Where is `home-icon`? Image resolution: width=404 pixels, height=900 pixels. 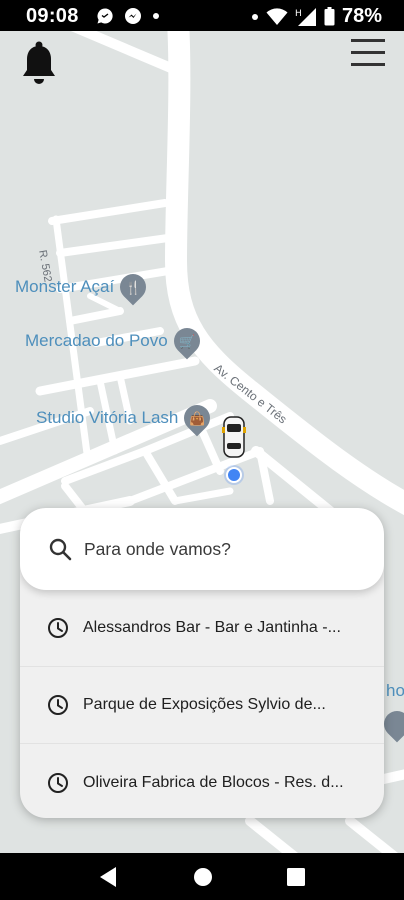
home-icon is located at coordinates (203, 877).